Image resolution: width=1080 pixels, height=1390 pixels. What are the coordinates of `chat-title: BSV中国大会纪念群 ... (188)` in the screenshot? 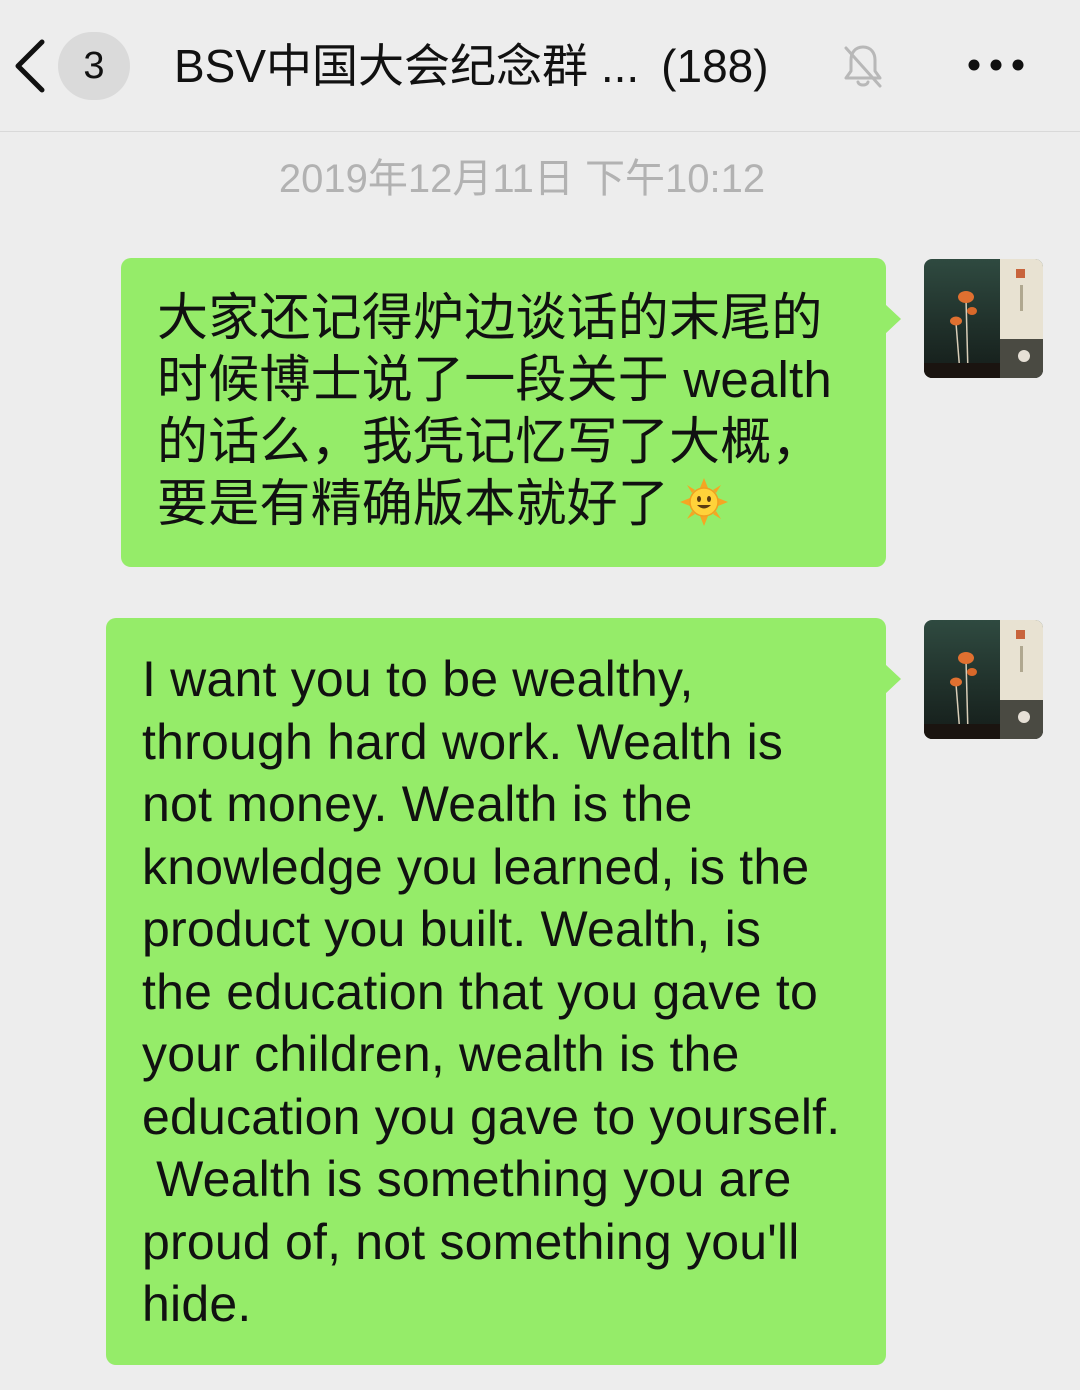 It's located at (471, 66).